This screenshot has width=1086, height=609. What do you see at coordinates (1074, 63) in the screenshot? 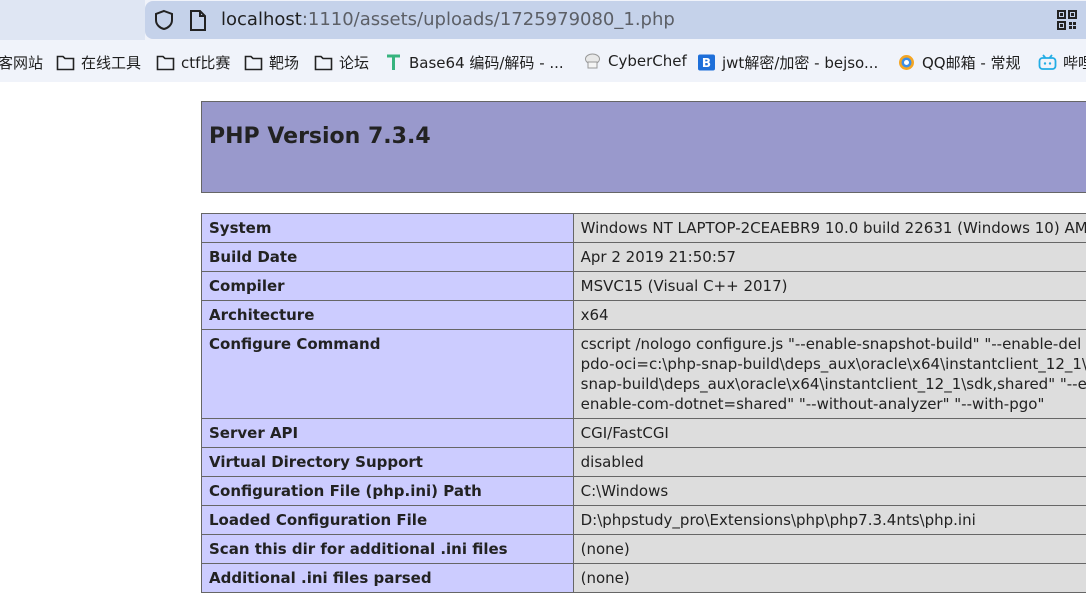
I see `bookmark-label: 哔哩` at bounding box center [1074, 63].